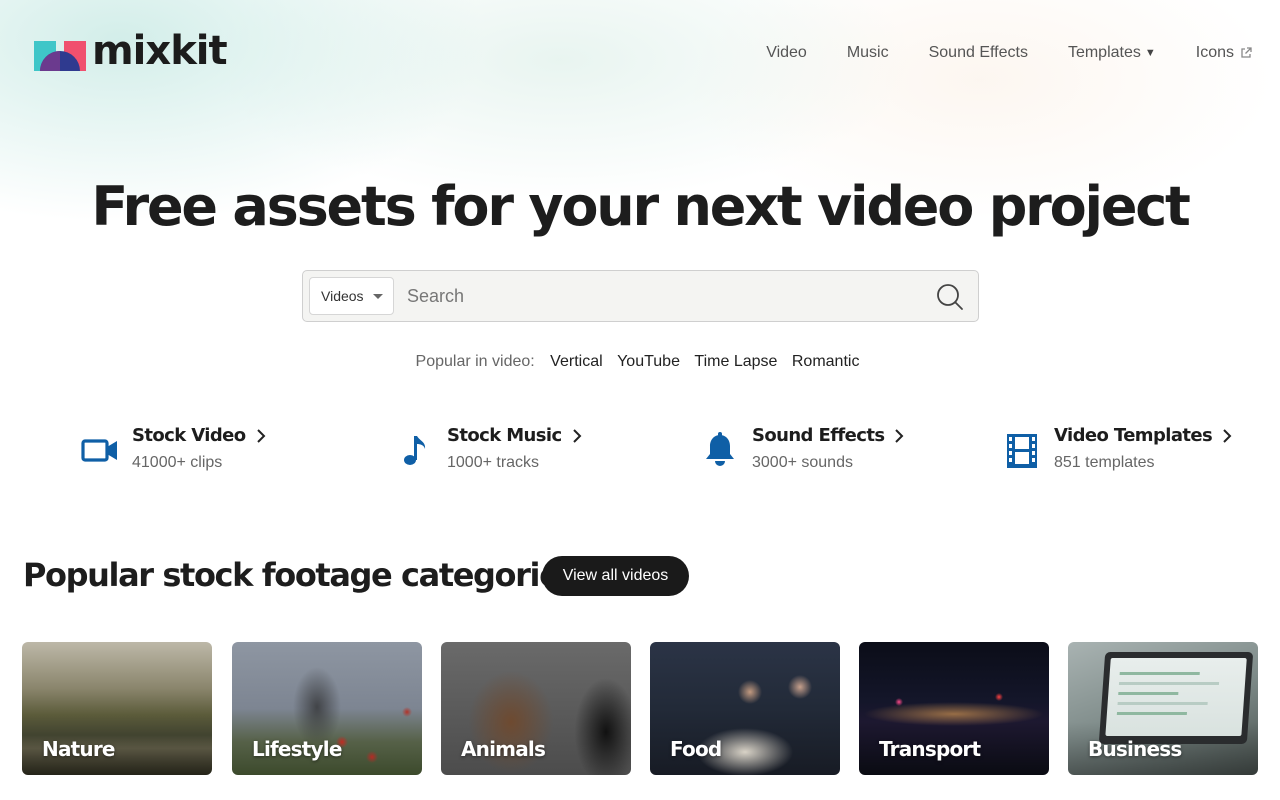 This screenshot has height=800, width=1280. I want to click on nav-icons: Icons, so click(1224, 53).